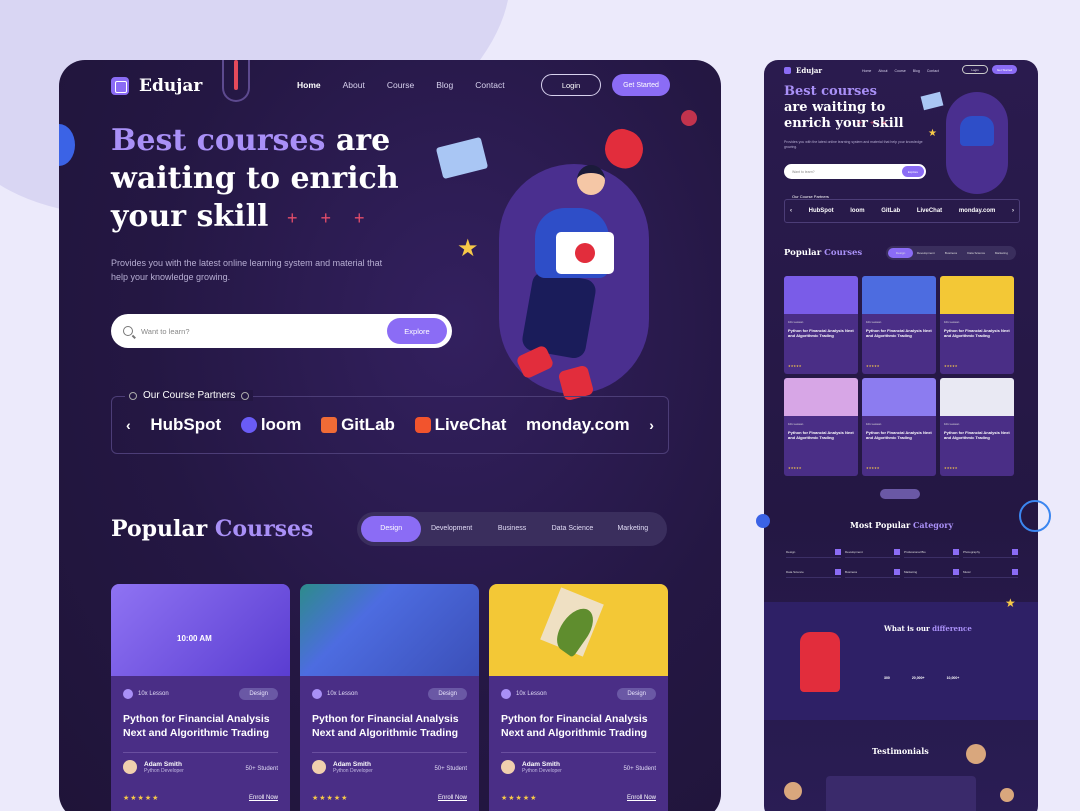 The height and width of the screenshot is (811, 1080). Describe the element at coordinates (354, 85) in the screenshot. I see `nav-about: About` at that location.